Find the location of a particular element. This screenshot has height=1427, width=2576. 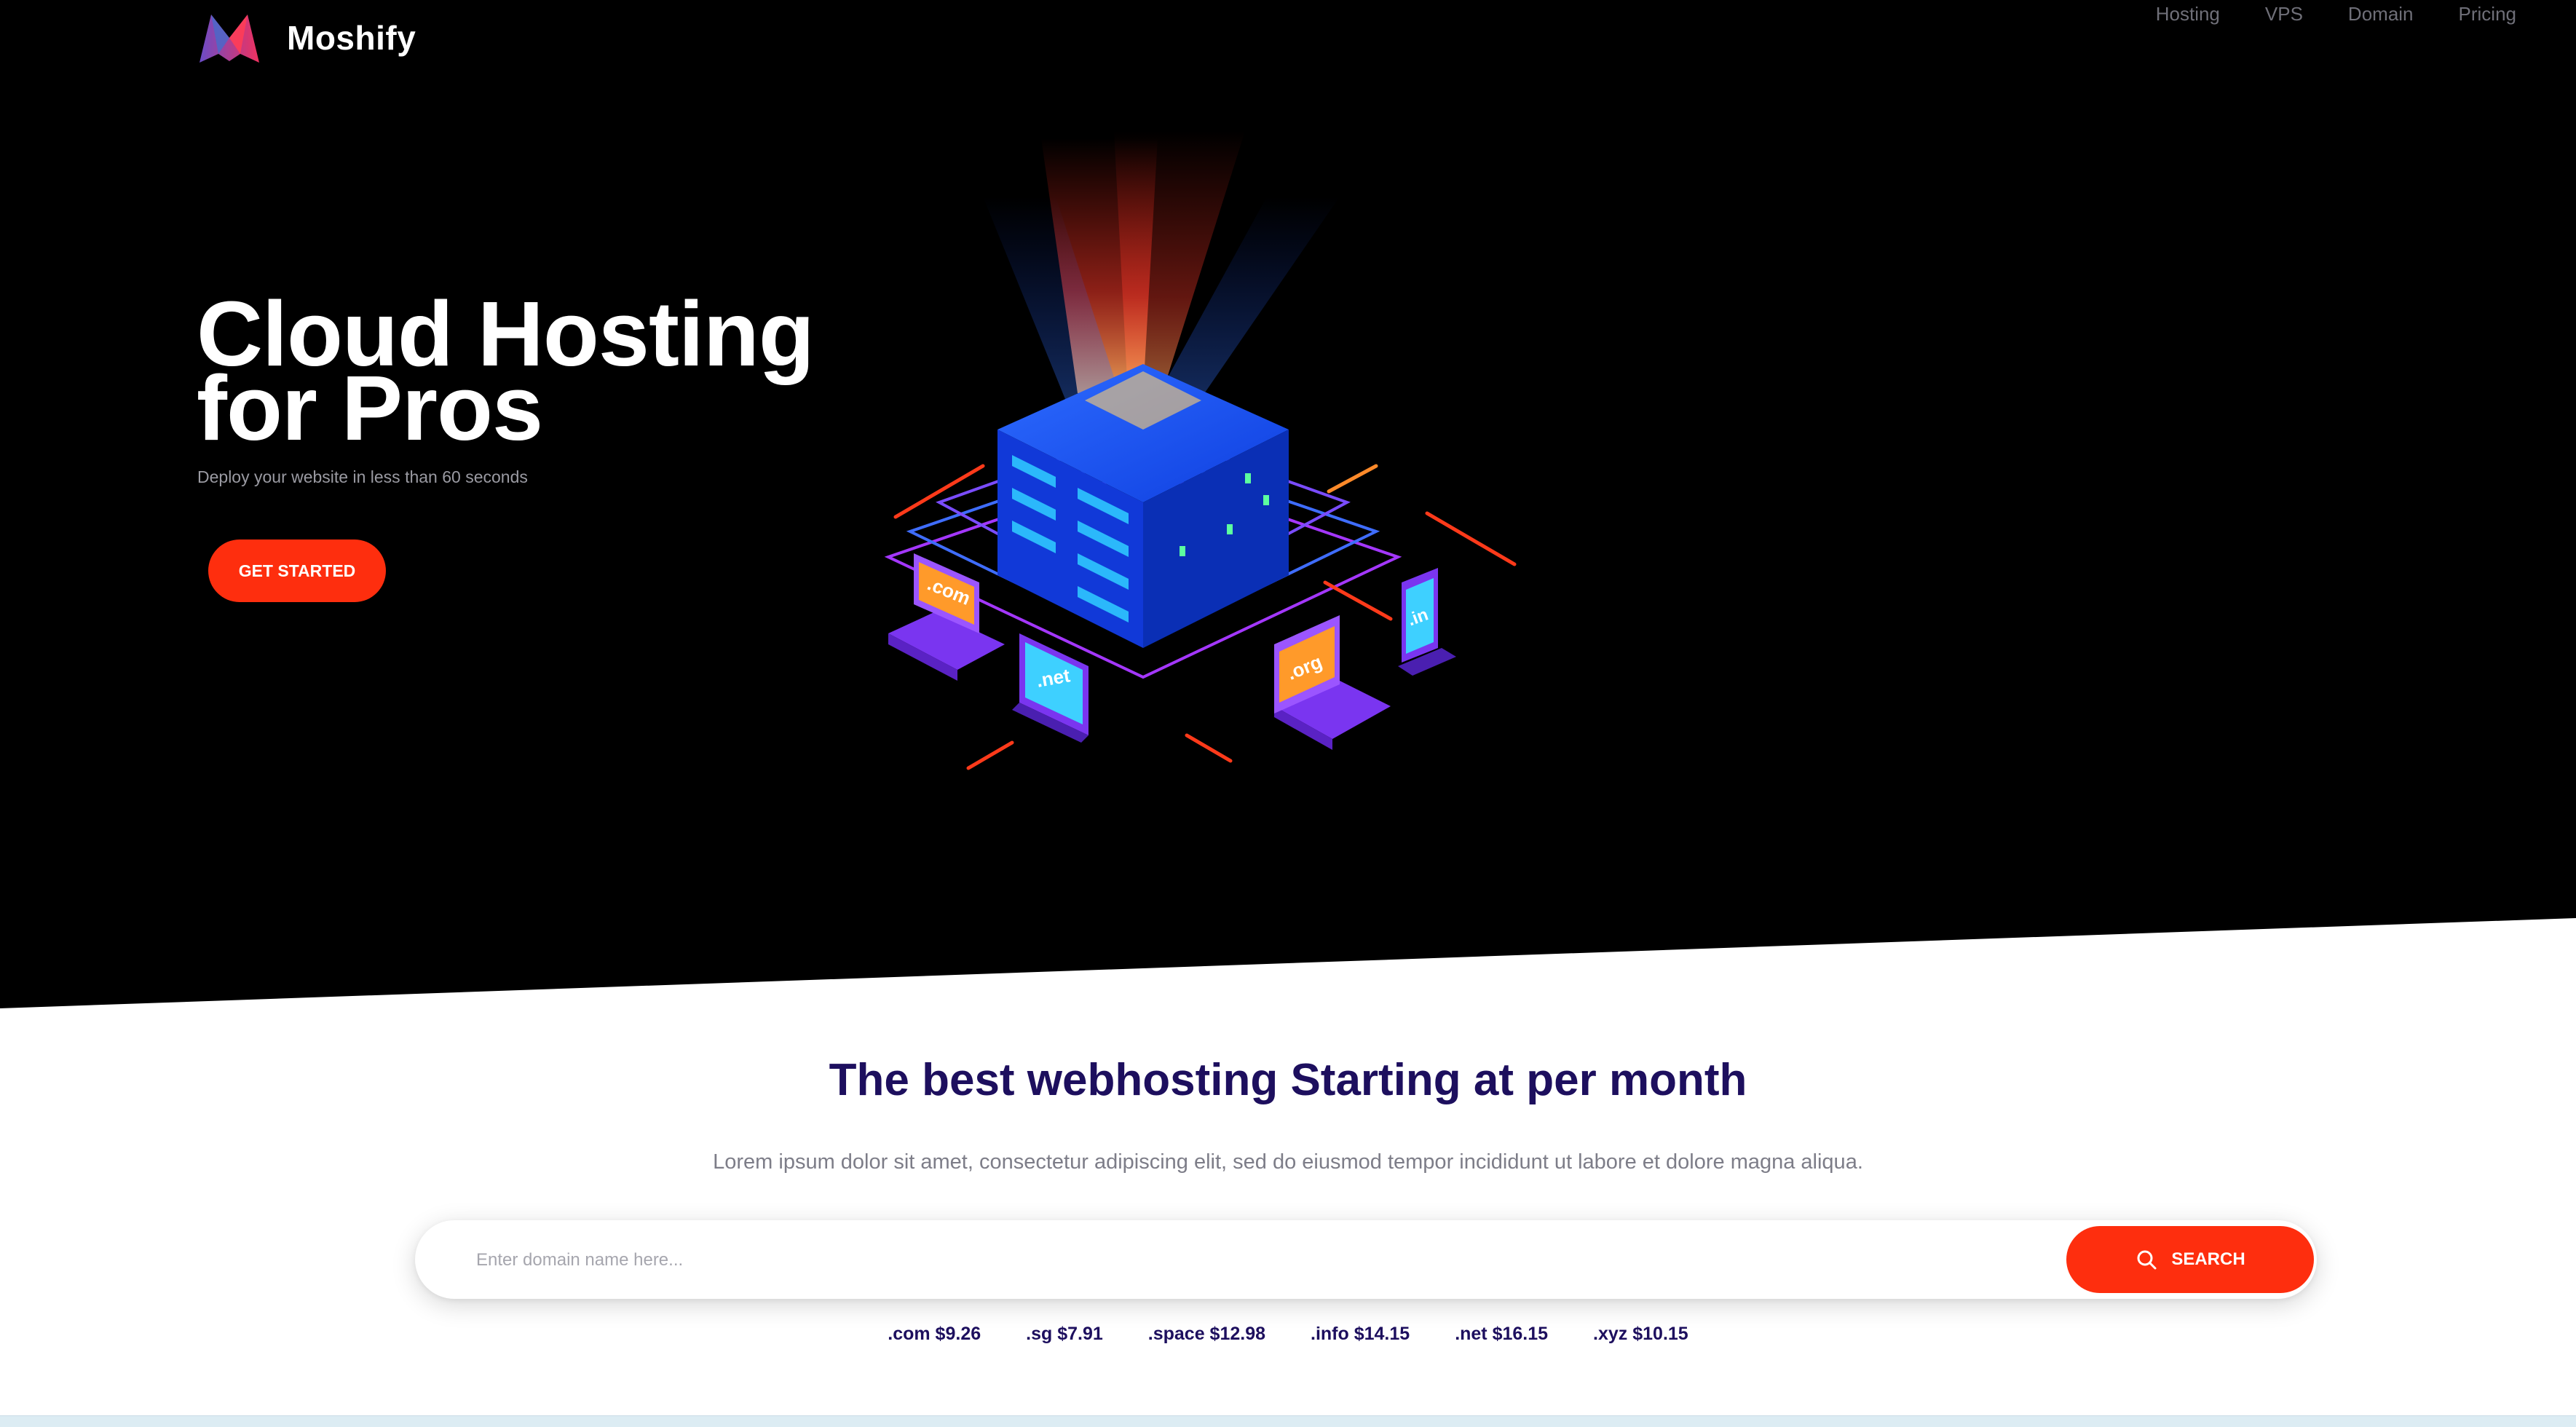

get-started-button: GET STARTED is located at coordinates (297, 570).